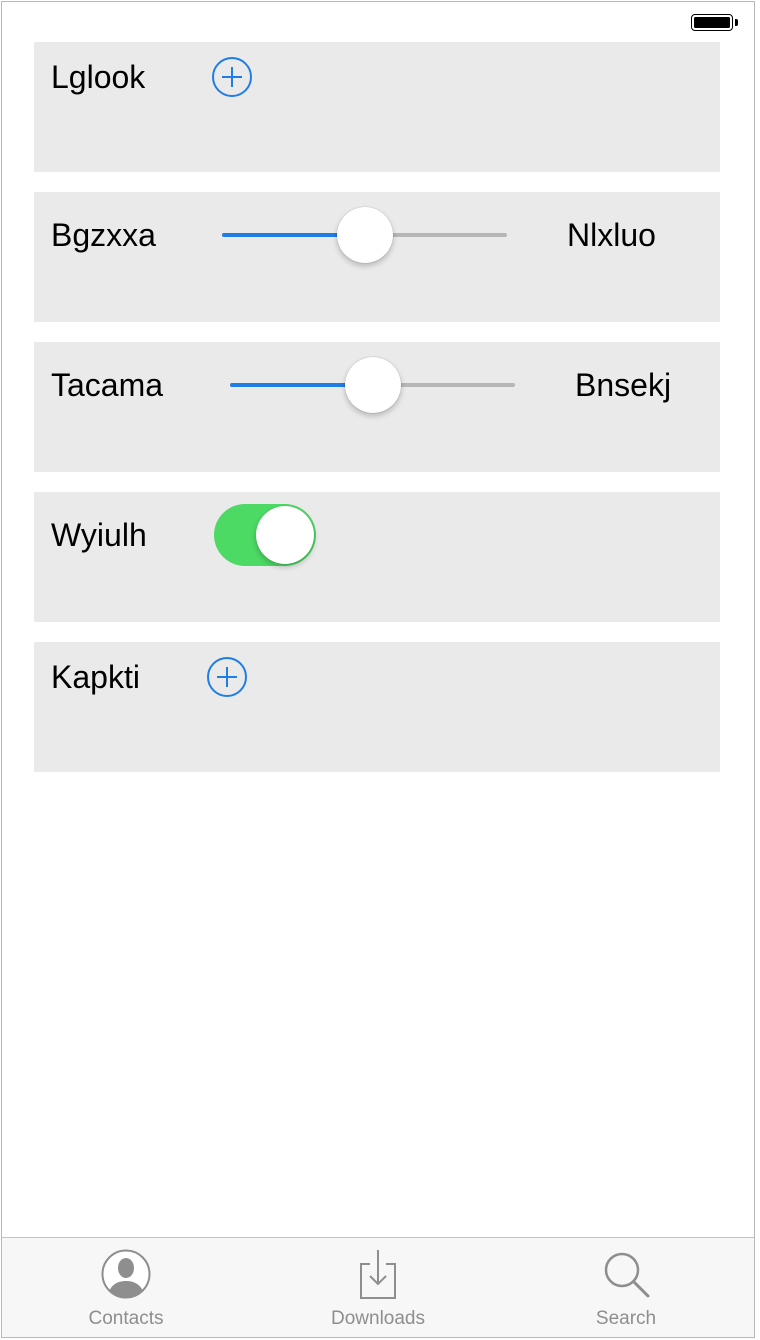 The image size is (760, 1340). Describe the element at coordinates (378, 22) in the screenshot. I see `status-bar` at that location.